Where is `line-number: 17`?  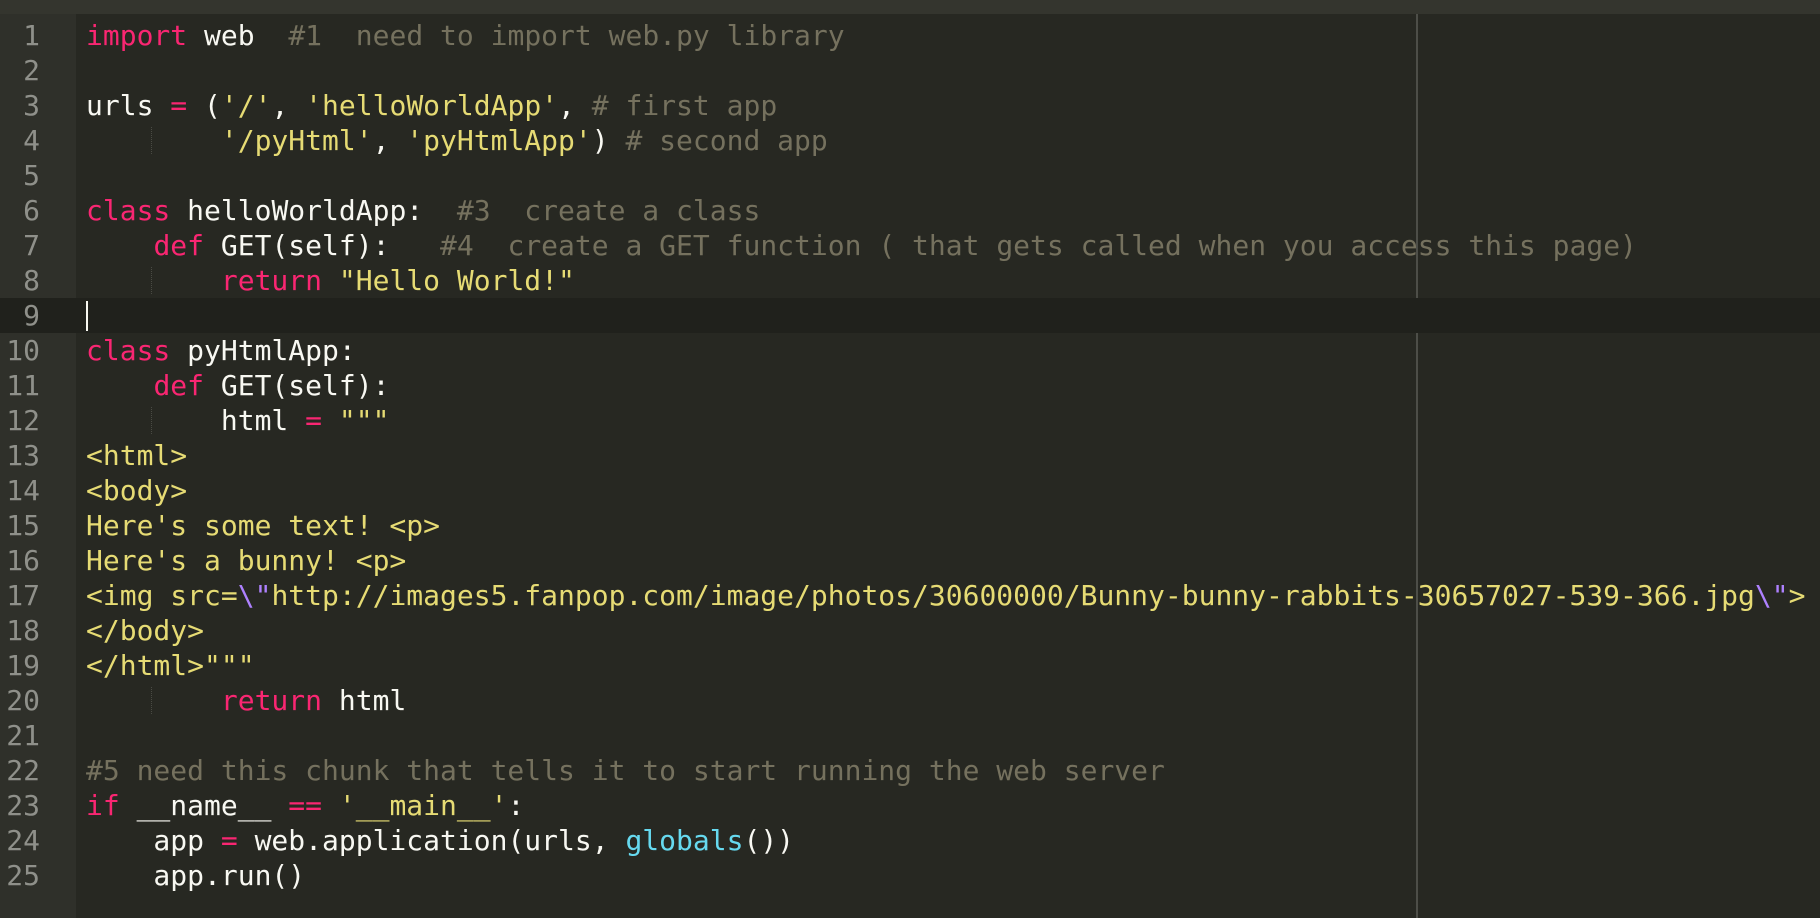
line-number: 17 is located at coordinates (23, 595).